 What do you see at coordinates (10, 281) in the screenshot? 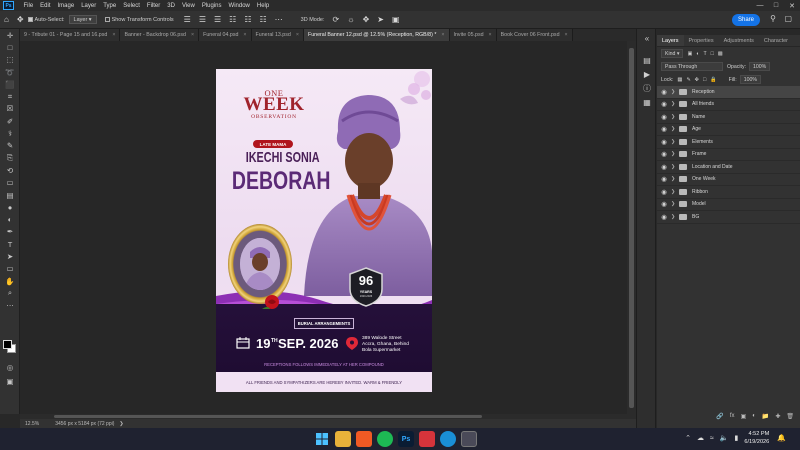
I see `hand-tool-icon: ✋` at bounding box center [10, 281].